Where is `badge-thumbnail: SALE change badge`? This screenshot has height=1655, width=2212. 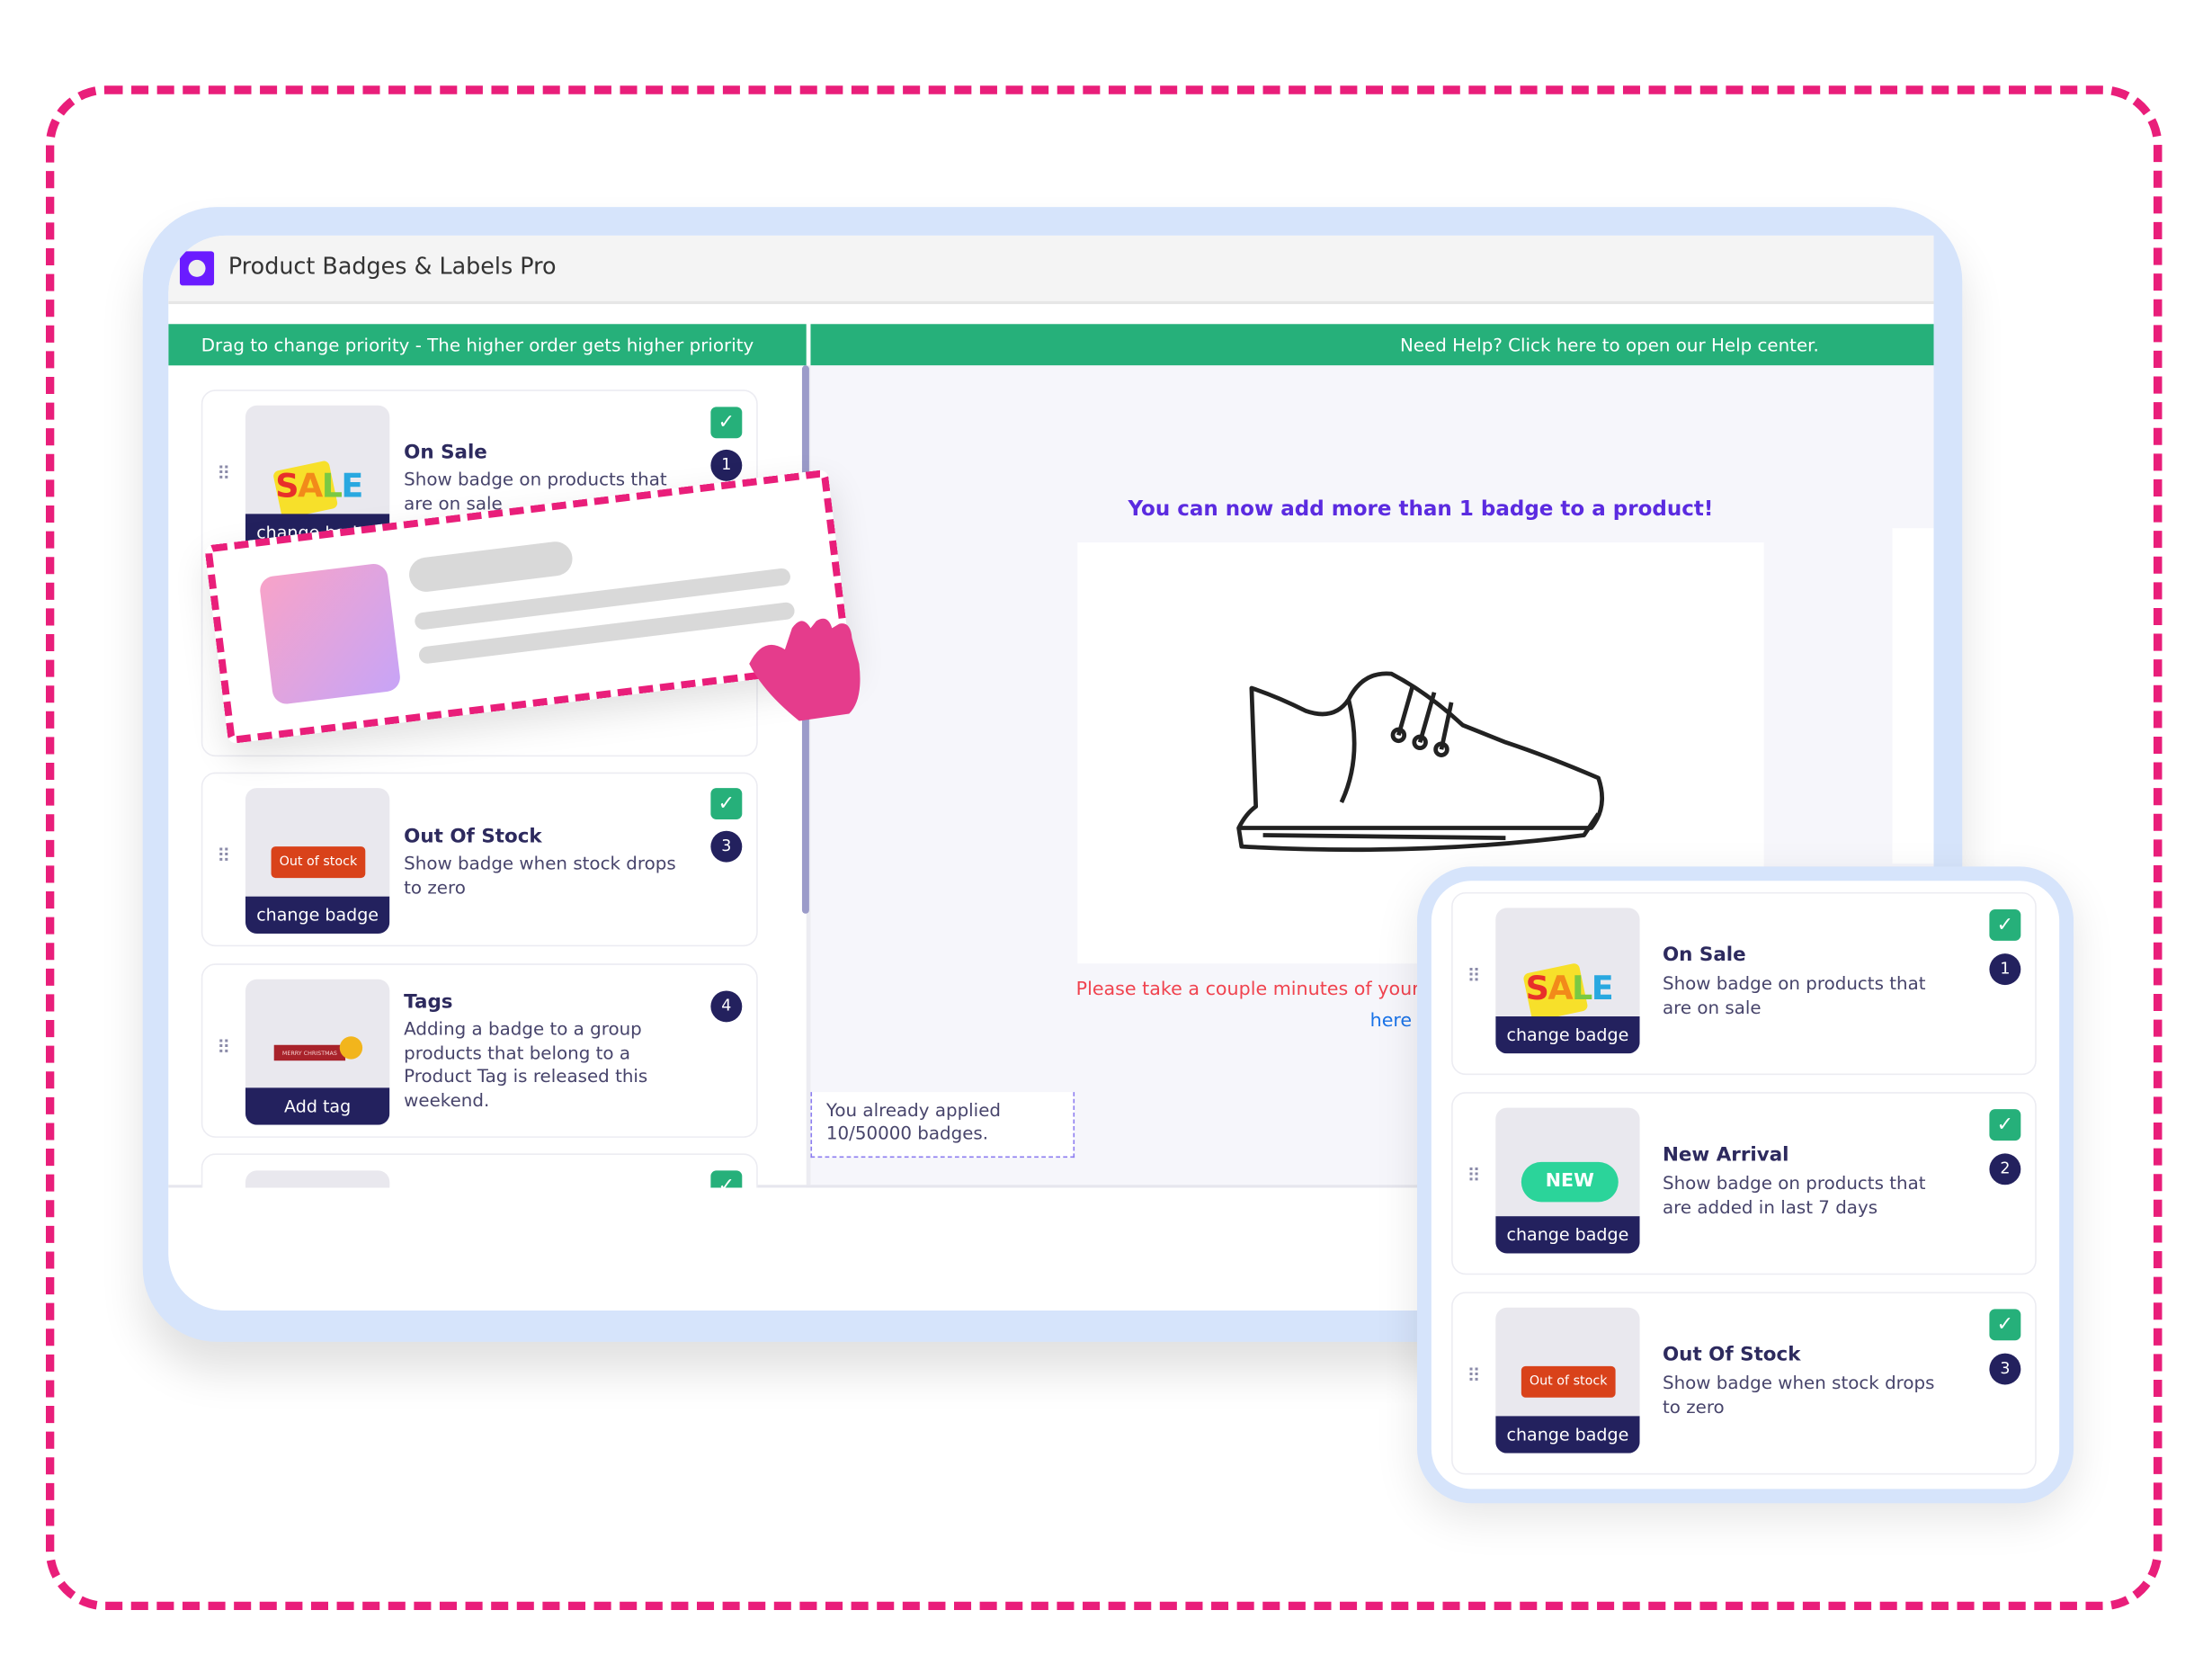 badge-thumbnail: SALE change badge is located at coordinates (1567, 981).